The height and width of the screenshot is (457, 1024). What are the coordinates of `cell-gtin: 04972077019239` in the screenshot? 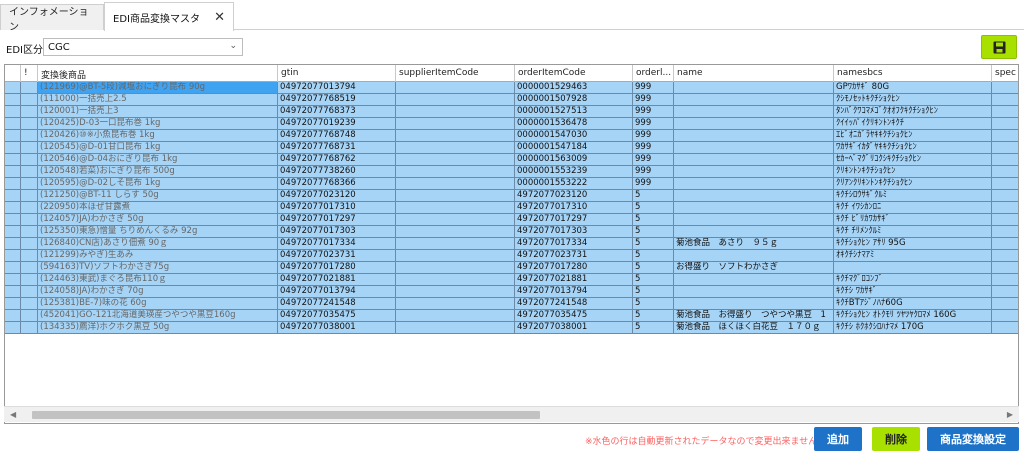 It's located at (337, 123).